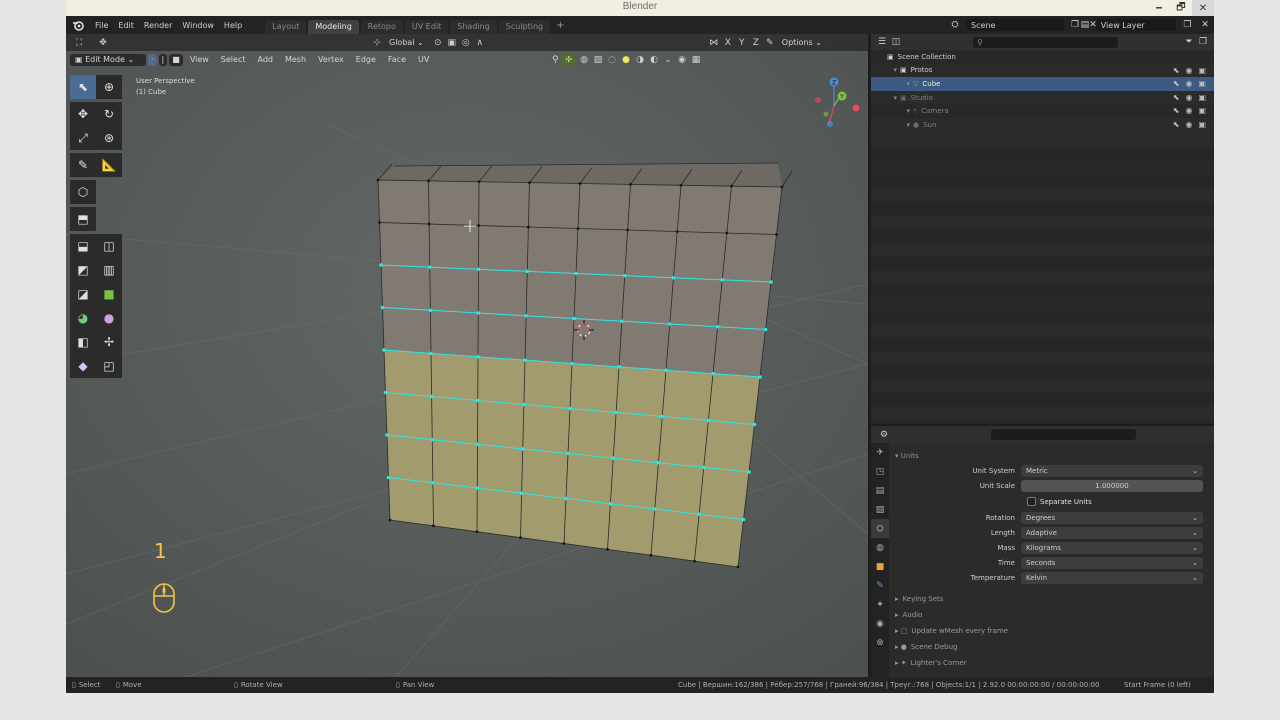 The width and height of the screenshot is (1280, 720). Describe the element at coordinates (331, 60) in the screenshot. I see `menu-vertex: Vertex` at that location.